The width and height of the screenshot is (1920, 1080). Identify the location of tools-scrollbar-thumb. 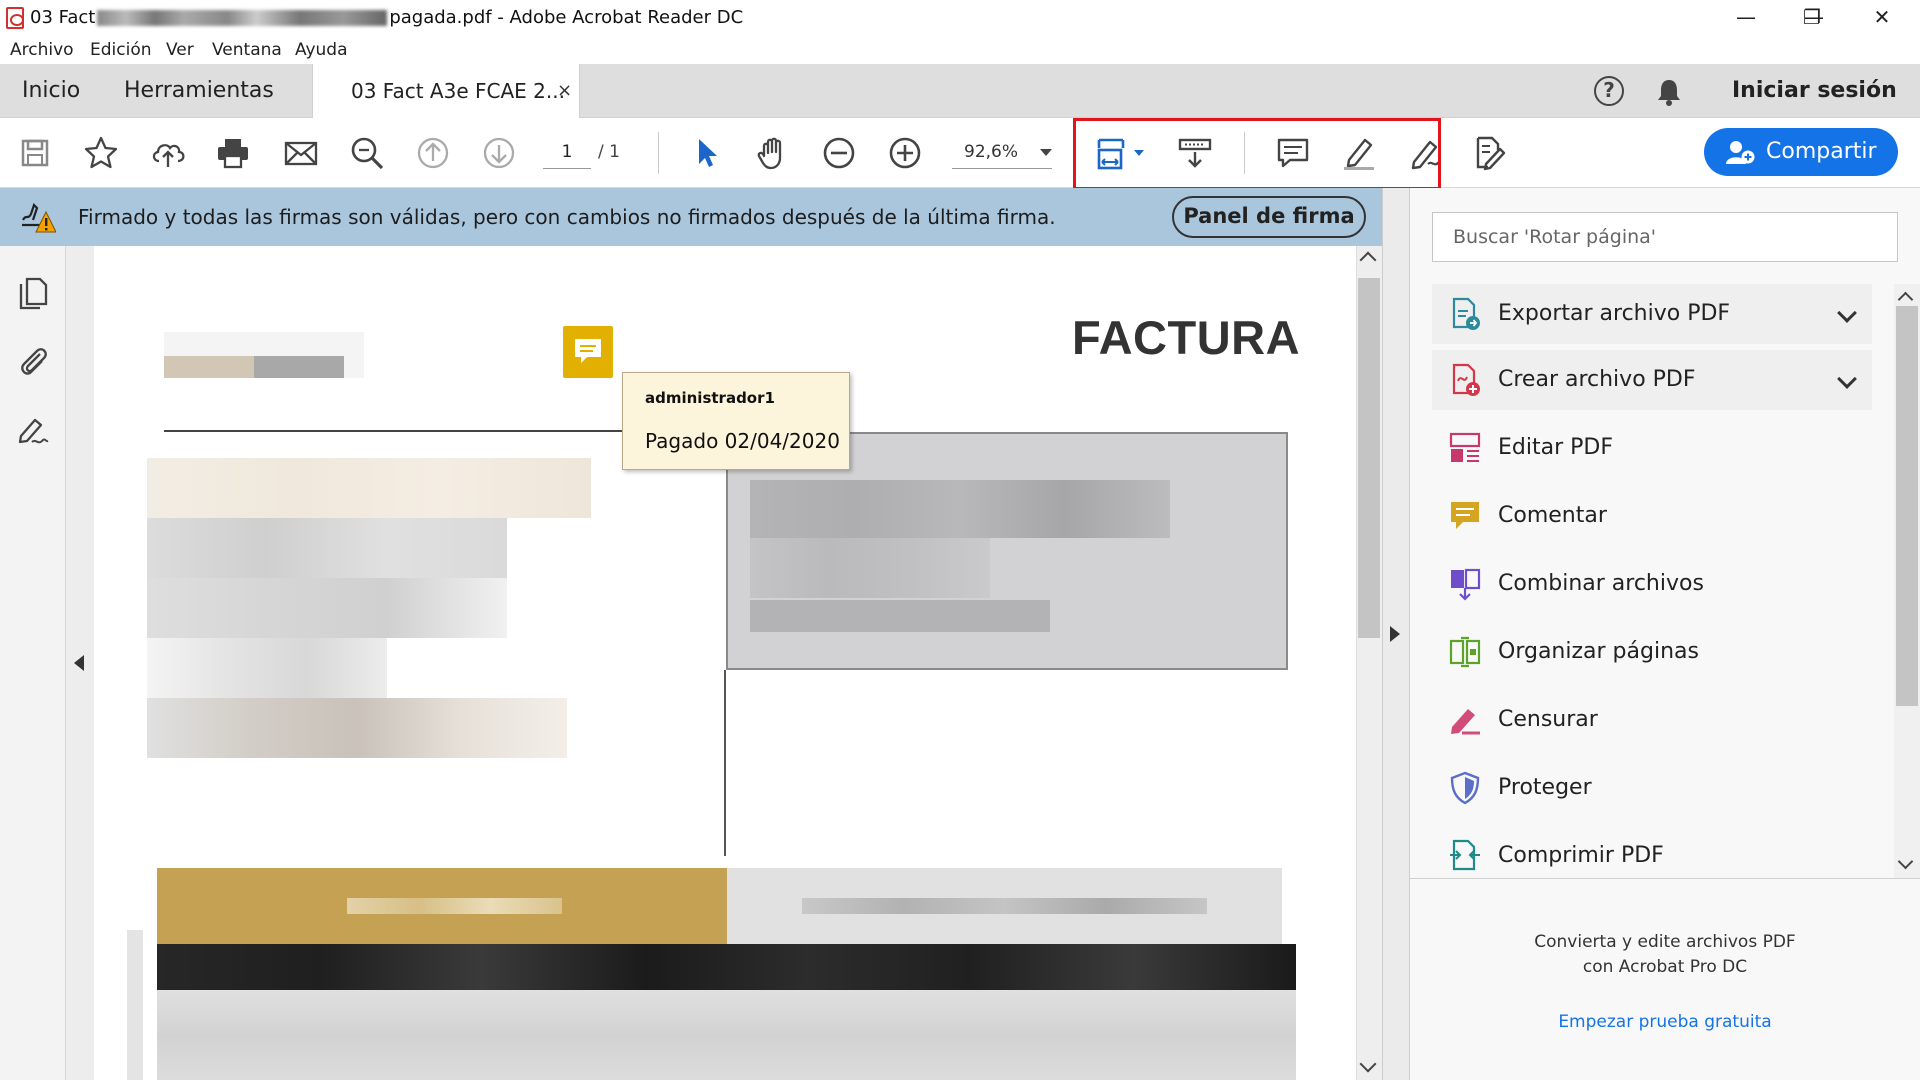
(1907, 506).